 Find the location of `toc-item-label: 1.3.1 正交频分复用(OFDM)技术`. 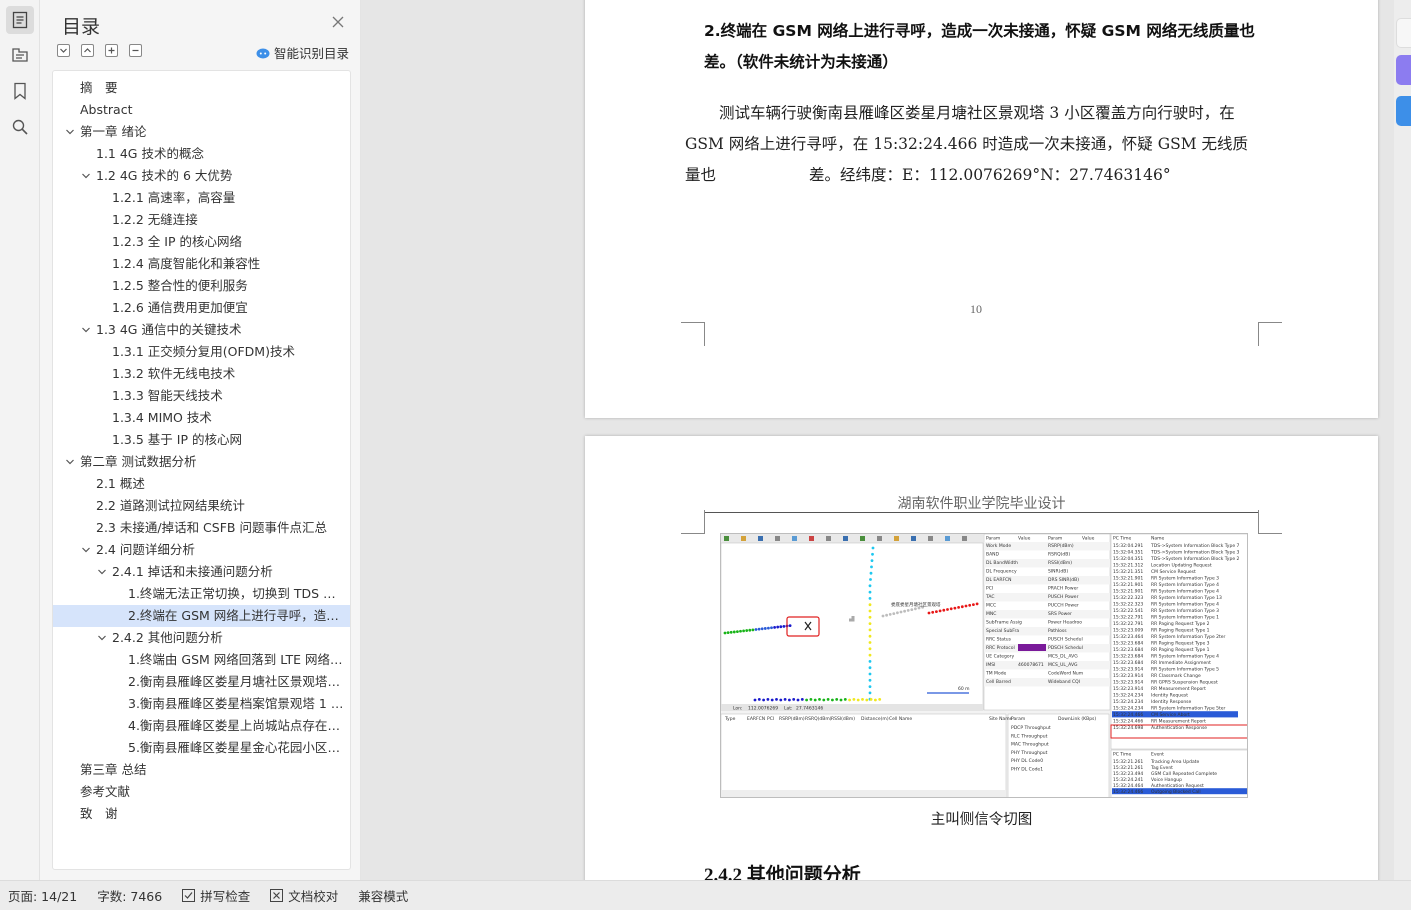

toc-item-label: 1.3.1 正交频分复用(OFDM)技术 is located at coordinates (203, 351).